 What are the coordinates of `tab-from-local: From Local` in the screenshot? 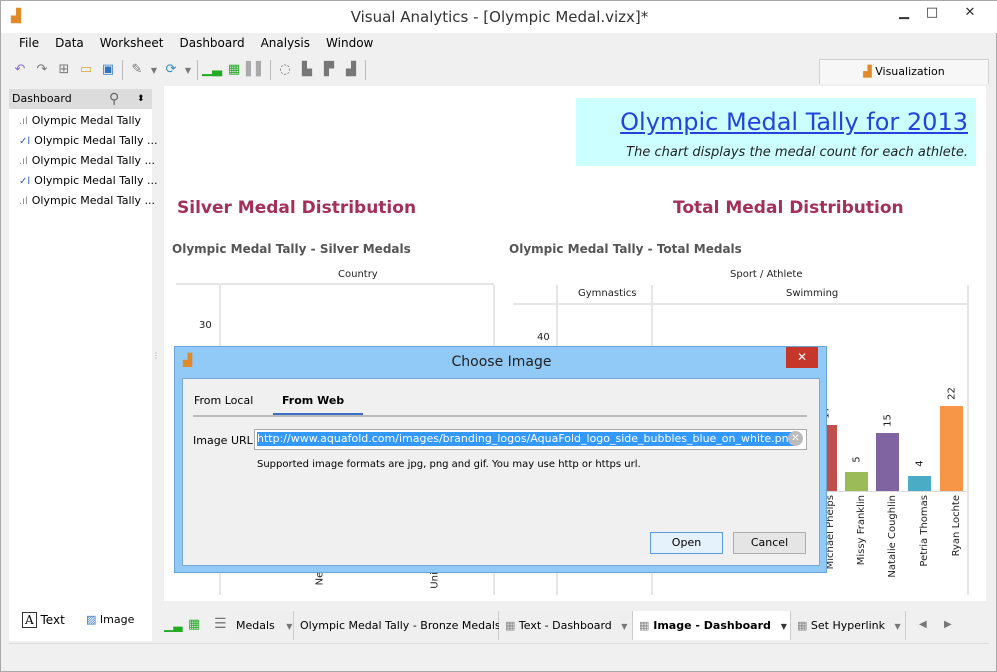 It's located at (223, 400).